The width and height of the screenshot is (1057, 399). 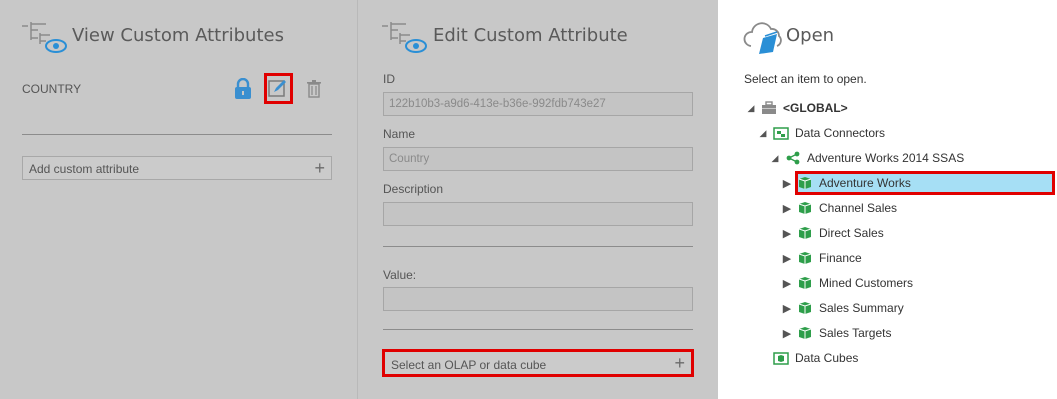 What do you see at coordinates (805, 79) in the screenshot?
I see `instructions: Select an item to open.` at bounding box center [805, 79].